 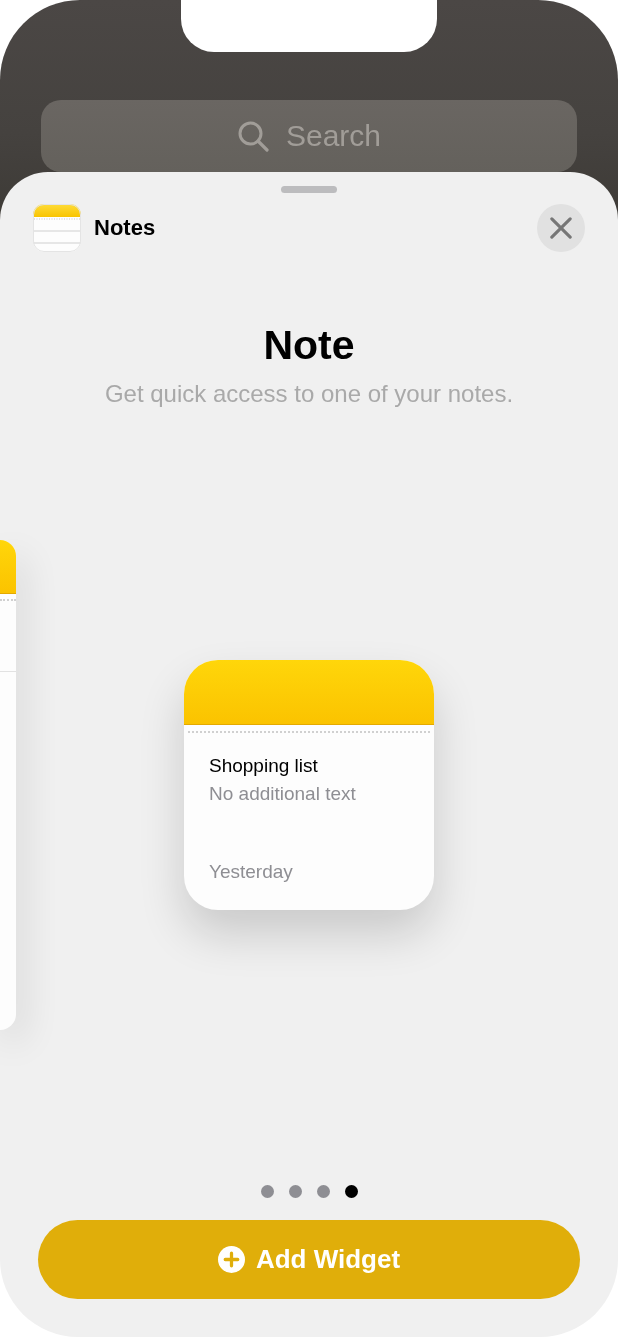 I want to click on close-icon, so click(x=561, y=228).